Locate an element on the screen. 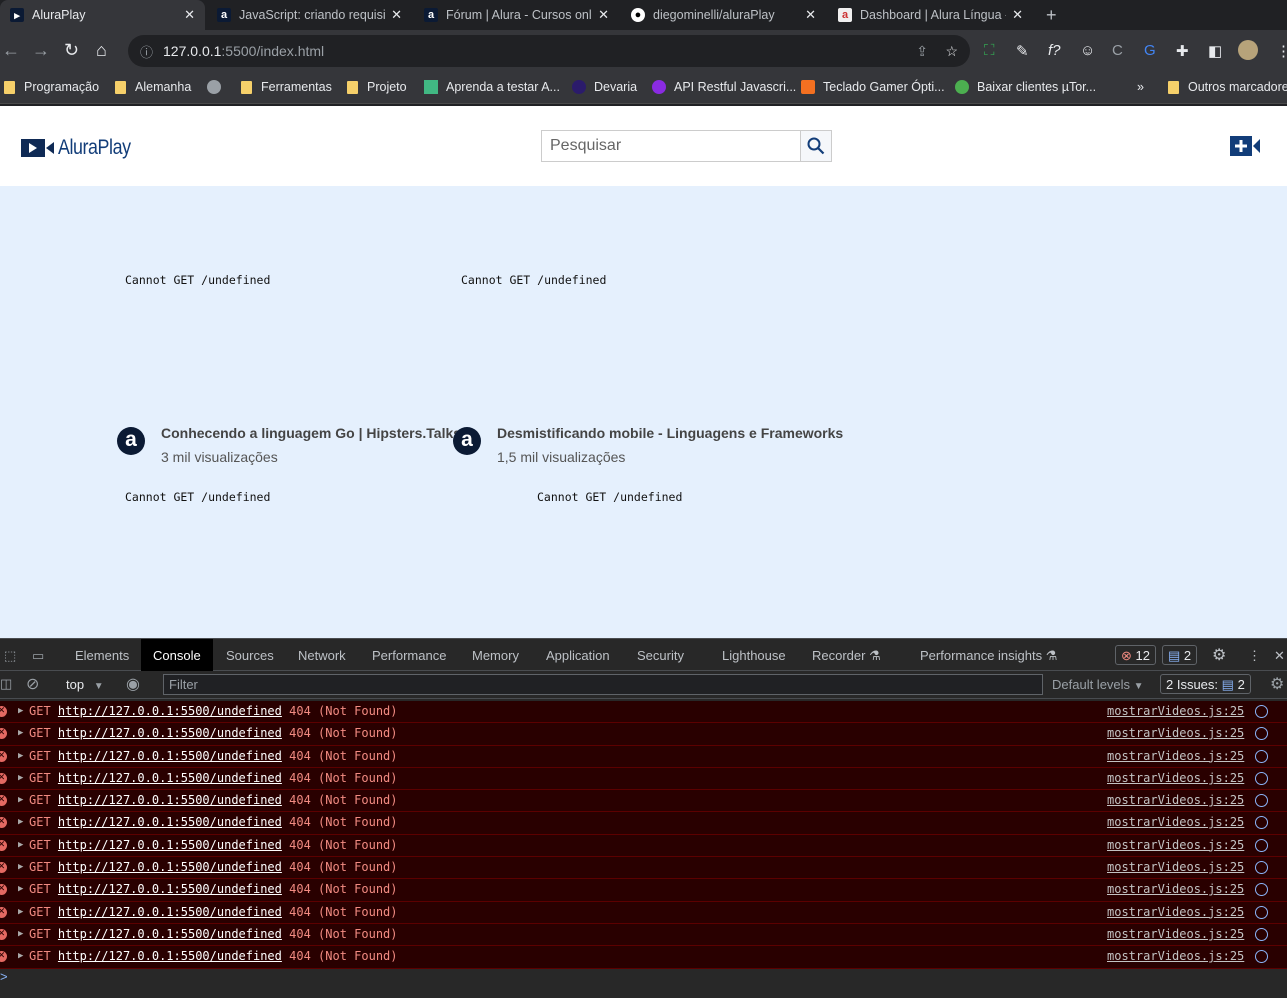  menu-kebab-icon: ⋮ is located at coordinates (1281, 51).